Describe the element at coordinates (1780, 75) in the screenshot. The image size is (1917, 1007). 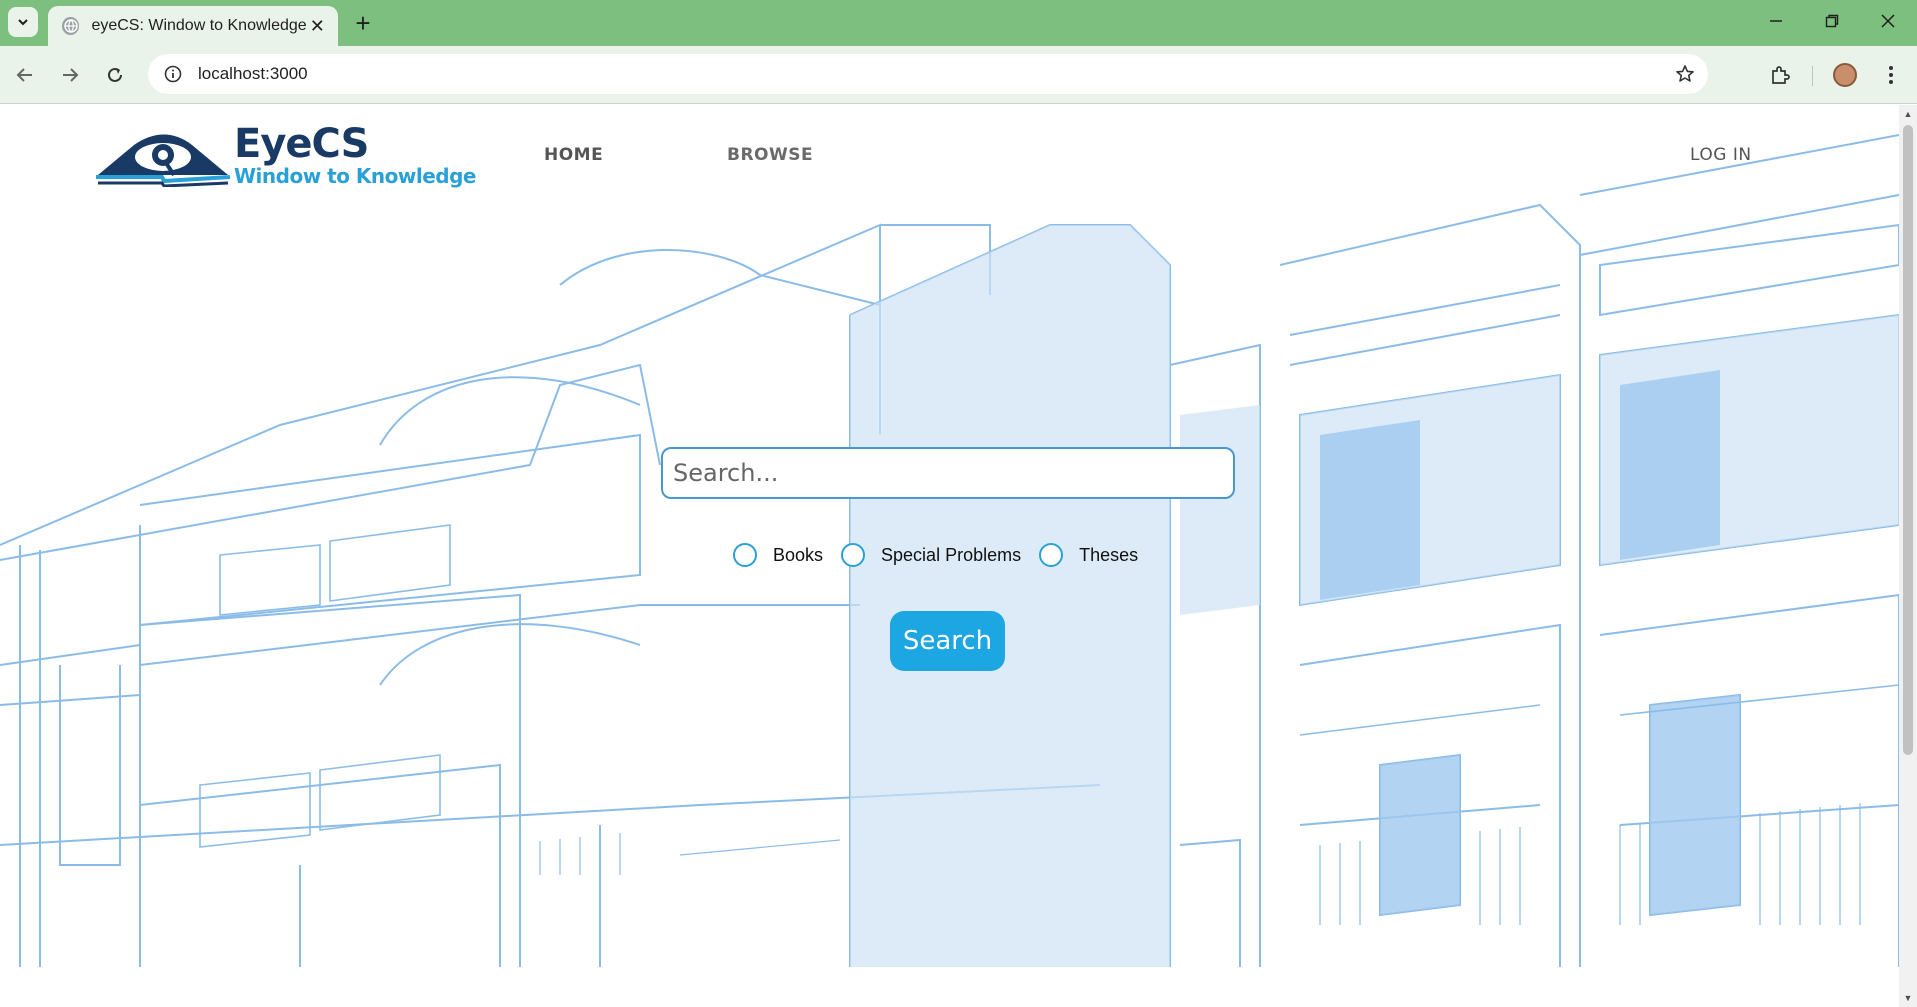
I see `puzzle-icon` at that location.